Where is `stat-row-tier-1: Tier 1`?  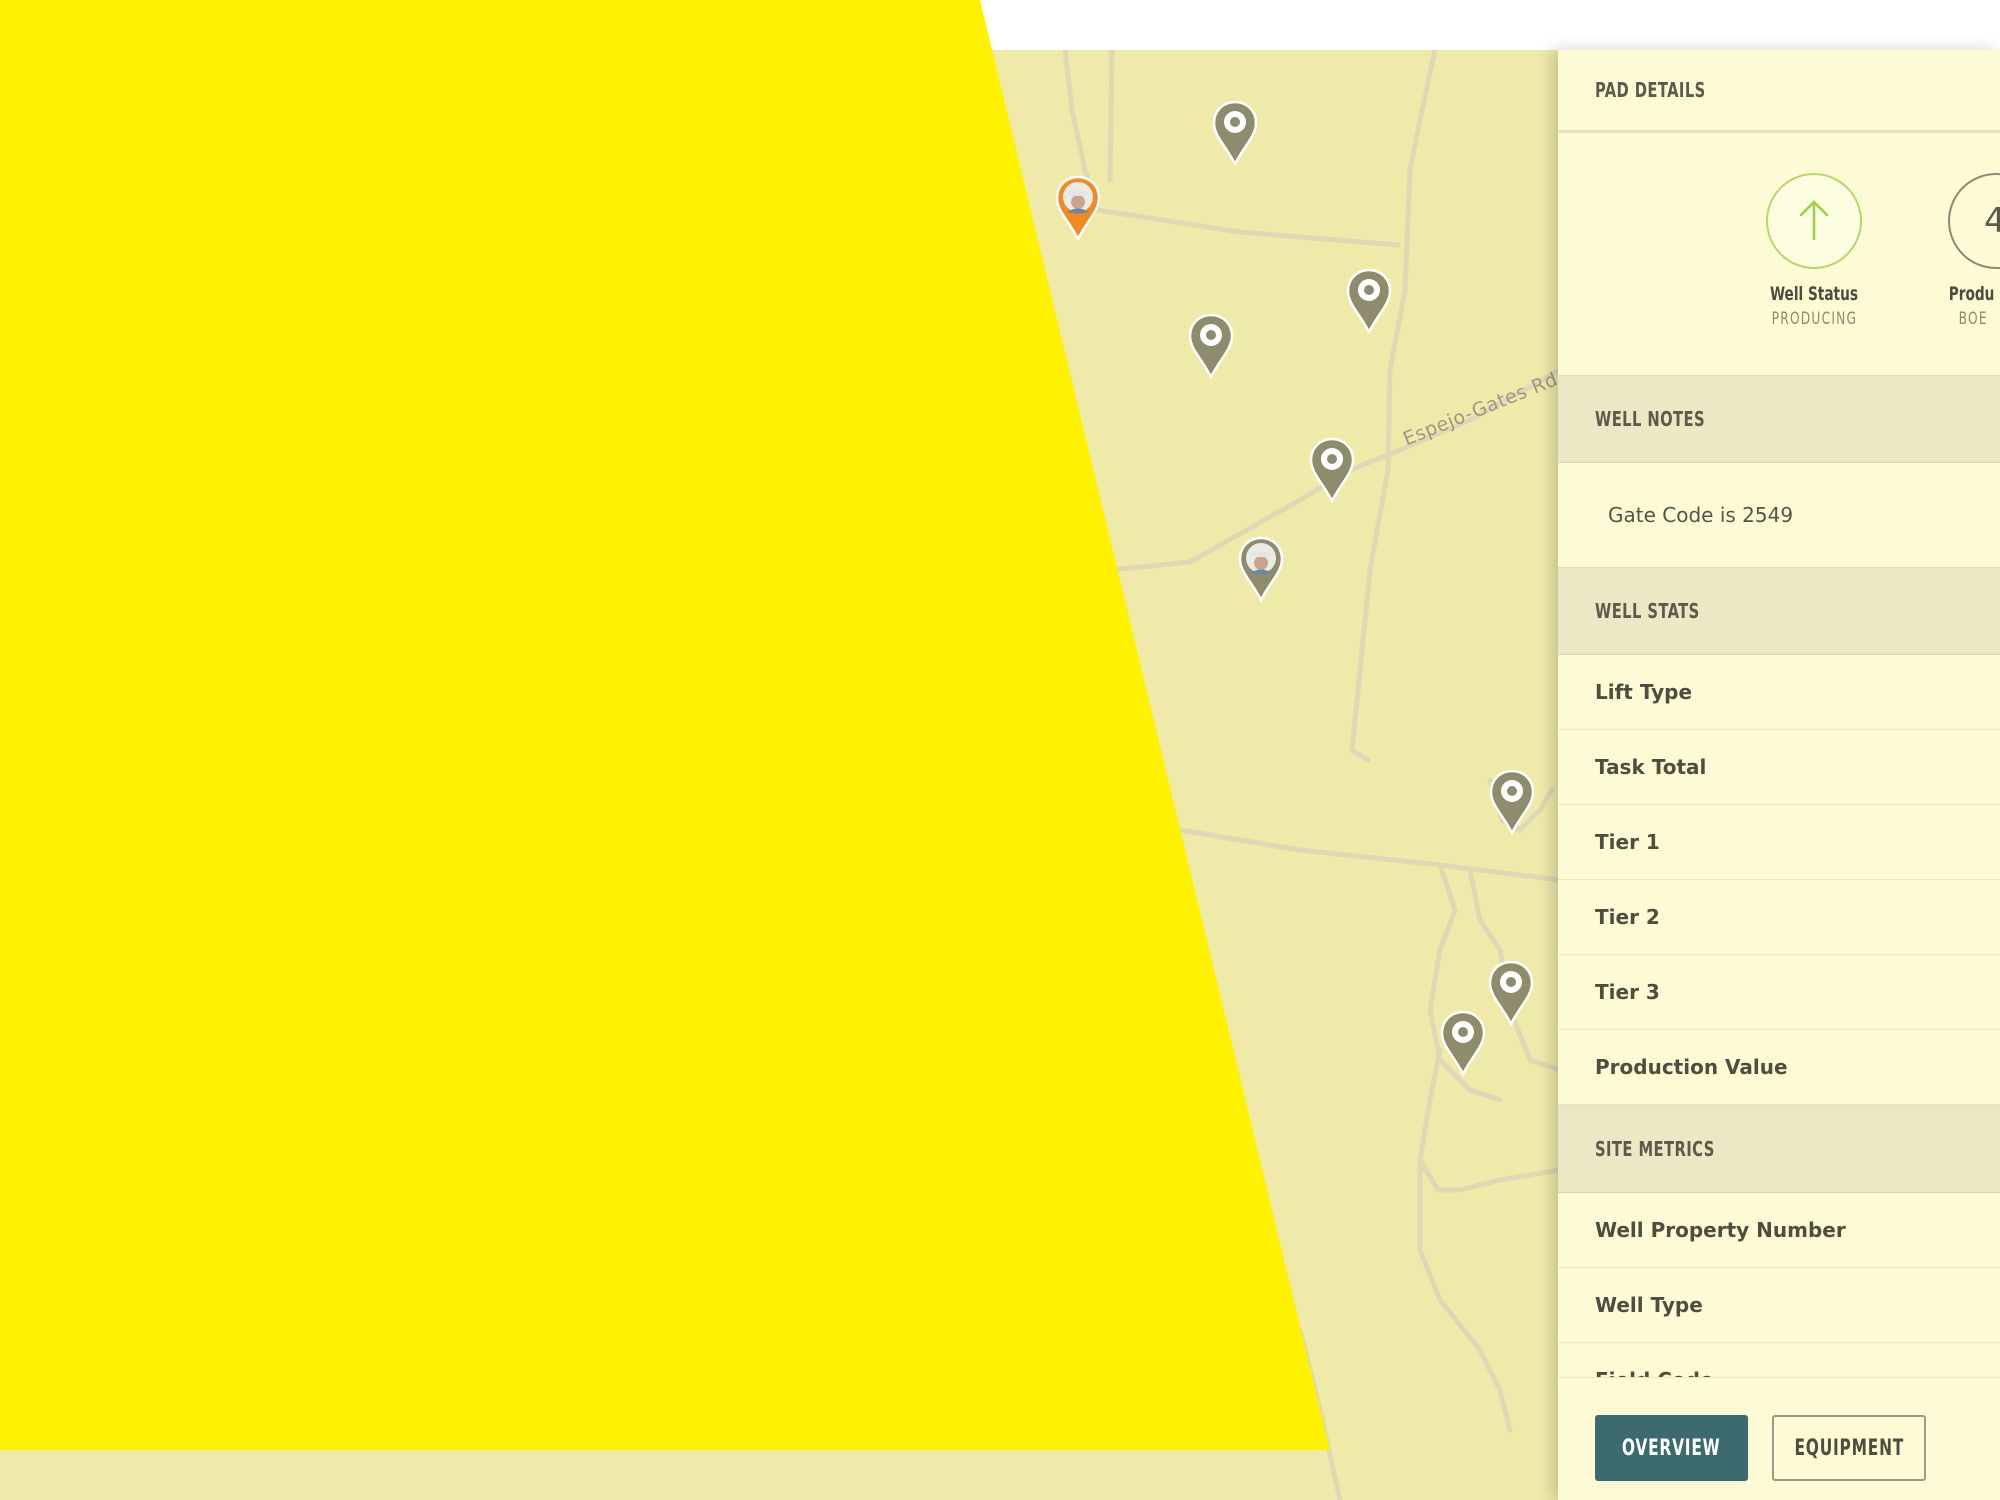
stat-row-tier-1: Tier 1 is located at coordinates (1779, 842).